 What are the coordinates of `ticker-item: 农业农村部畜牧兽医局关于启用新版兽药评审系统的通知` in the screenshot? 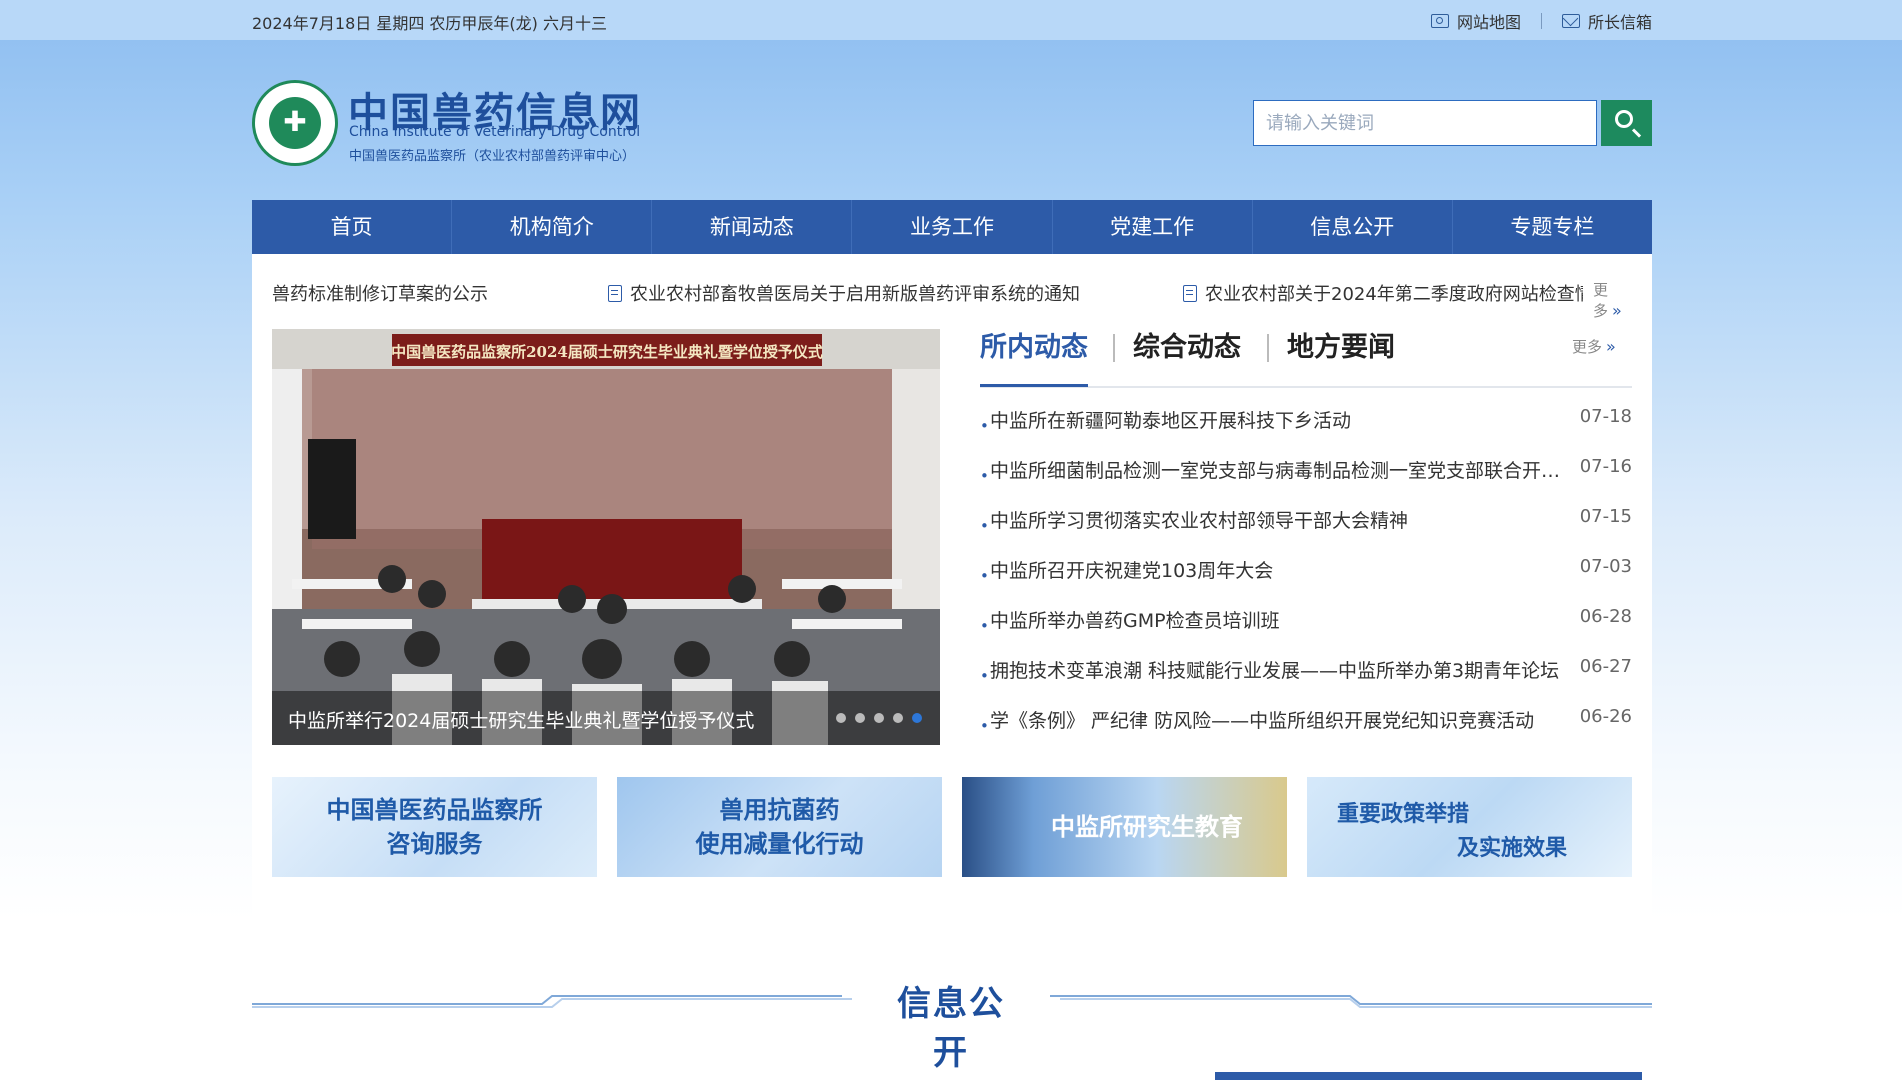 It's located at (844, 293).